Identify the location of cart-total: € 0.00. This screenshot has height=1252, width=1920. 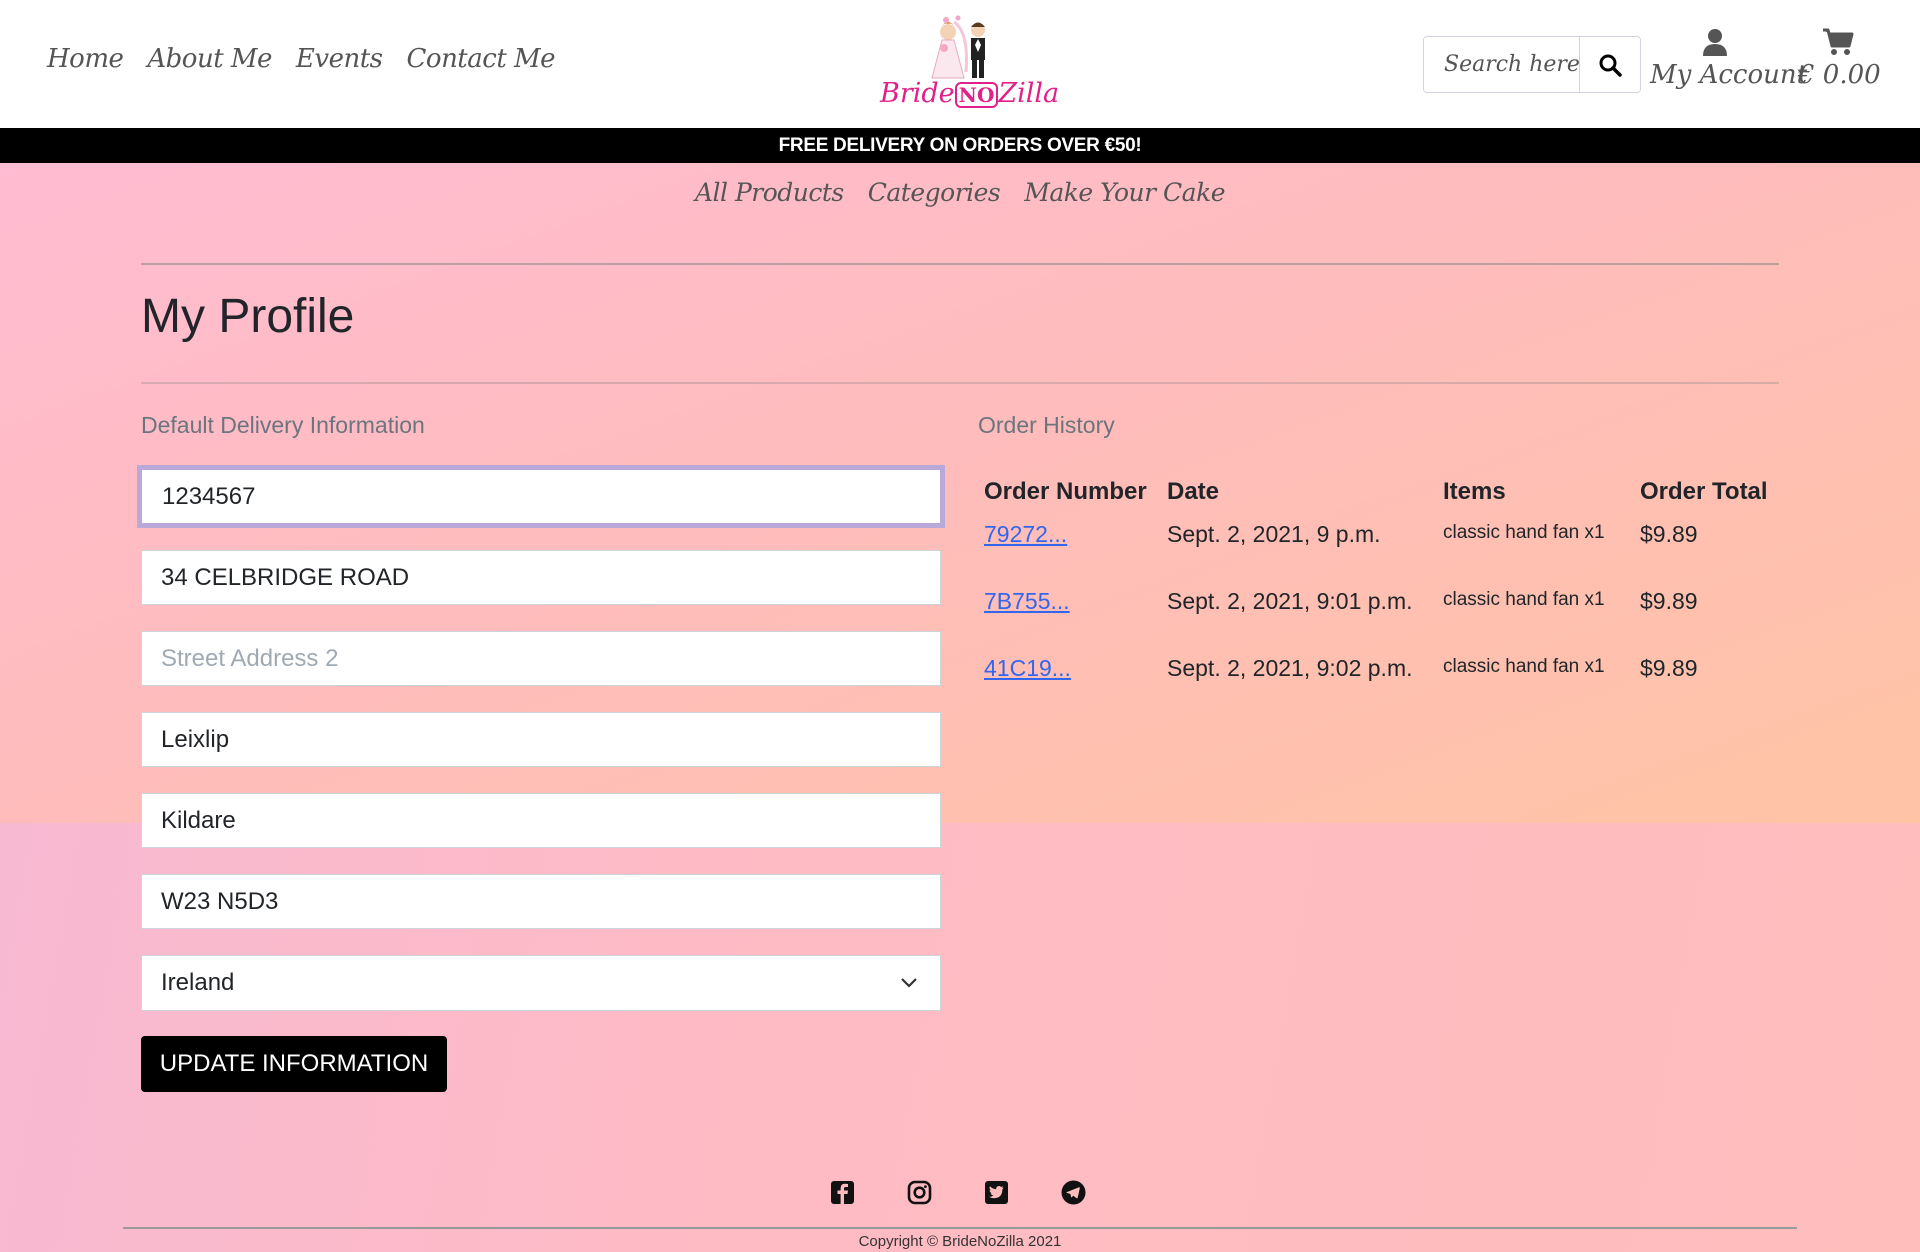
(1839, 75).